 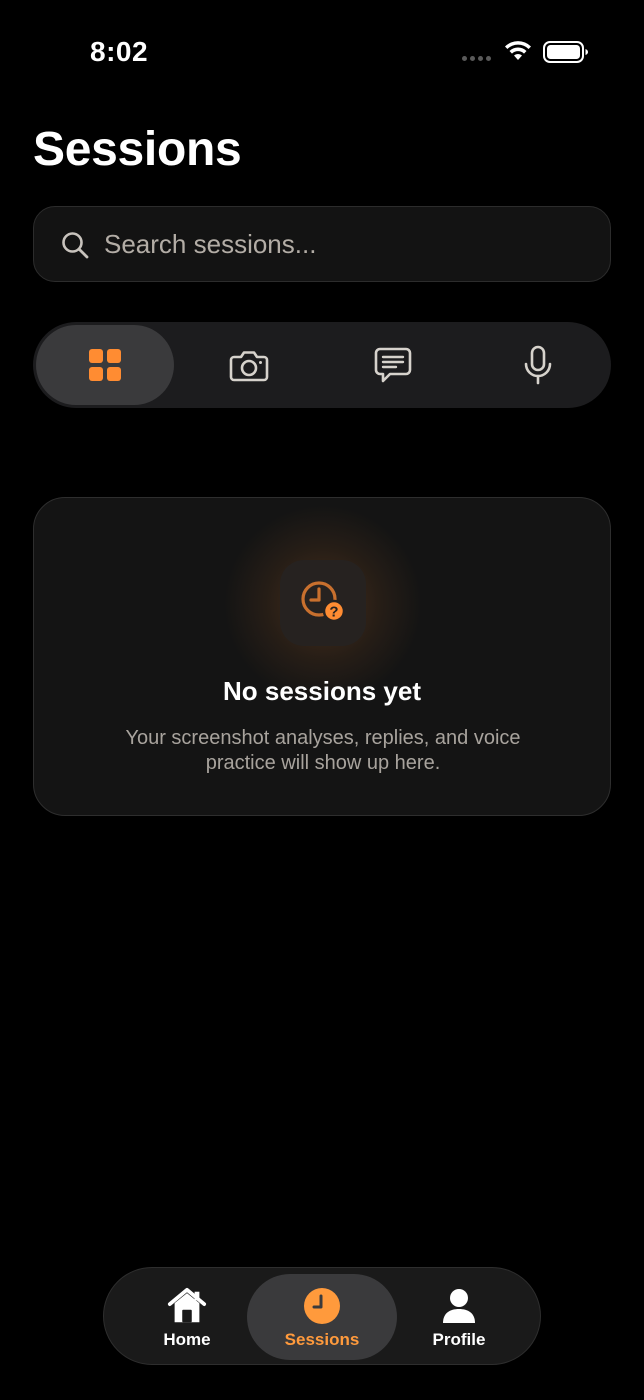 I want to click on clock-question-icon: ?, so click(x=323, y=602).